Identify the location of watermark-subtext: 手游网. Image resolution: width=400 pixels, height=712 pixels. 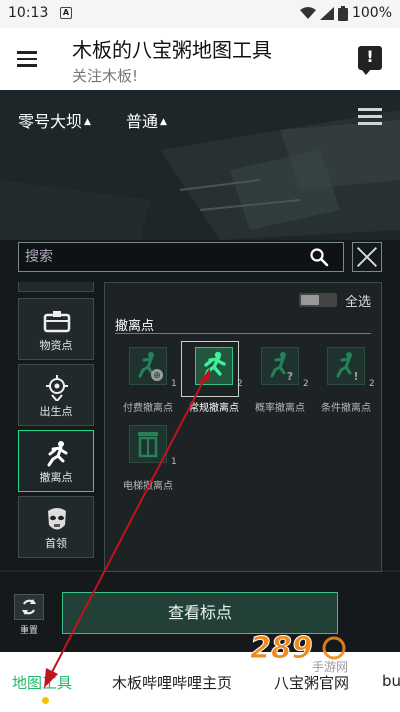
(330, 667).